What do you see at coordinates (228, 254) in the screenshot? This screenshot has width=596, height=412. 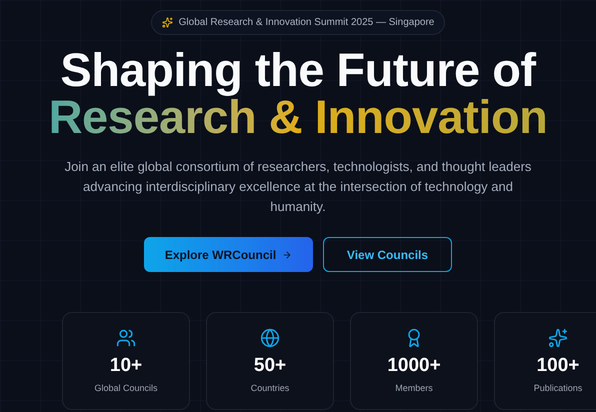 I see `explore-button: Explore WRCouncil` at bounding box center [228, 254].